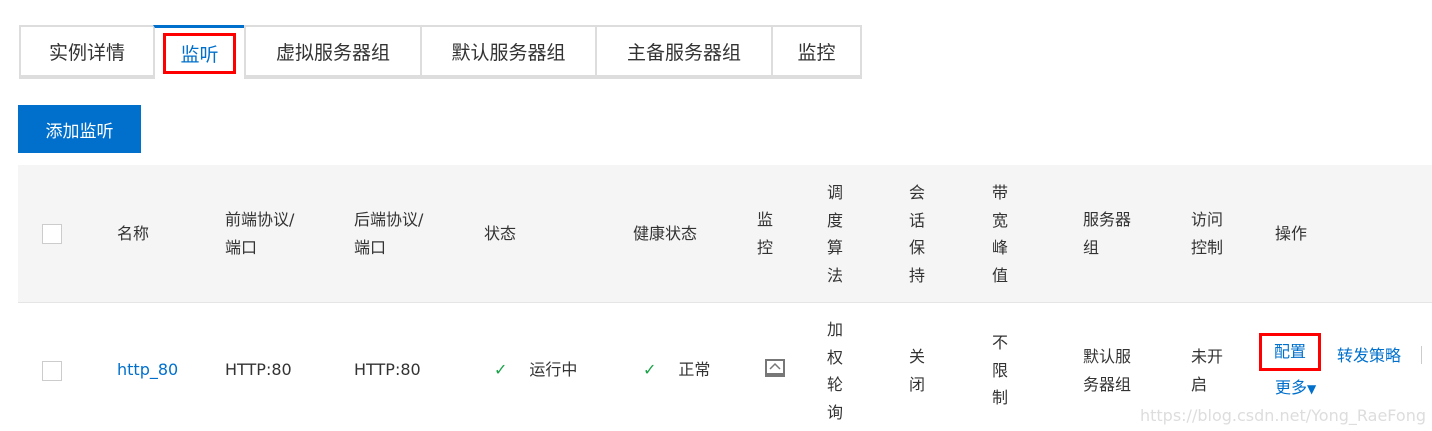 This screenshot has width=1432, height=431. Describe the element at coordinates (676, 370) in the screenshot. I see `health: ✓ 正常` at that location.